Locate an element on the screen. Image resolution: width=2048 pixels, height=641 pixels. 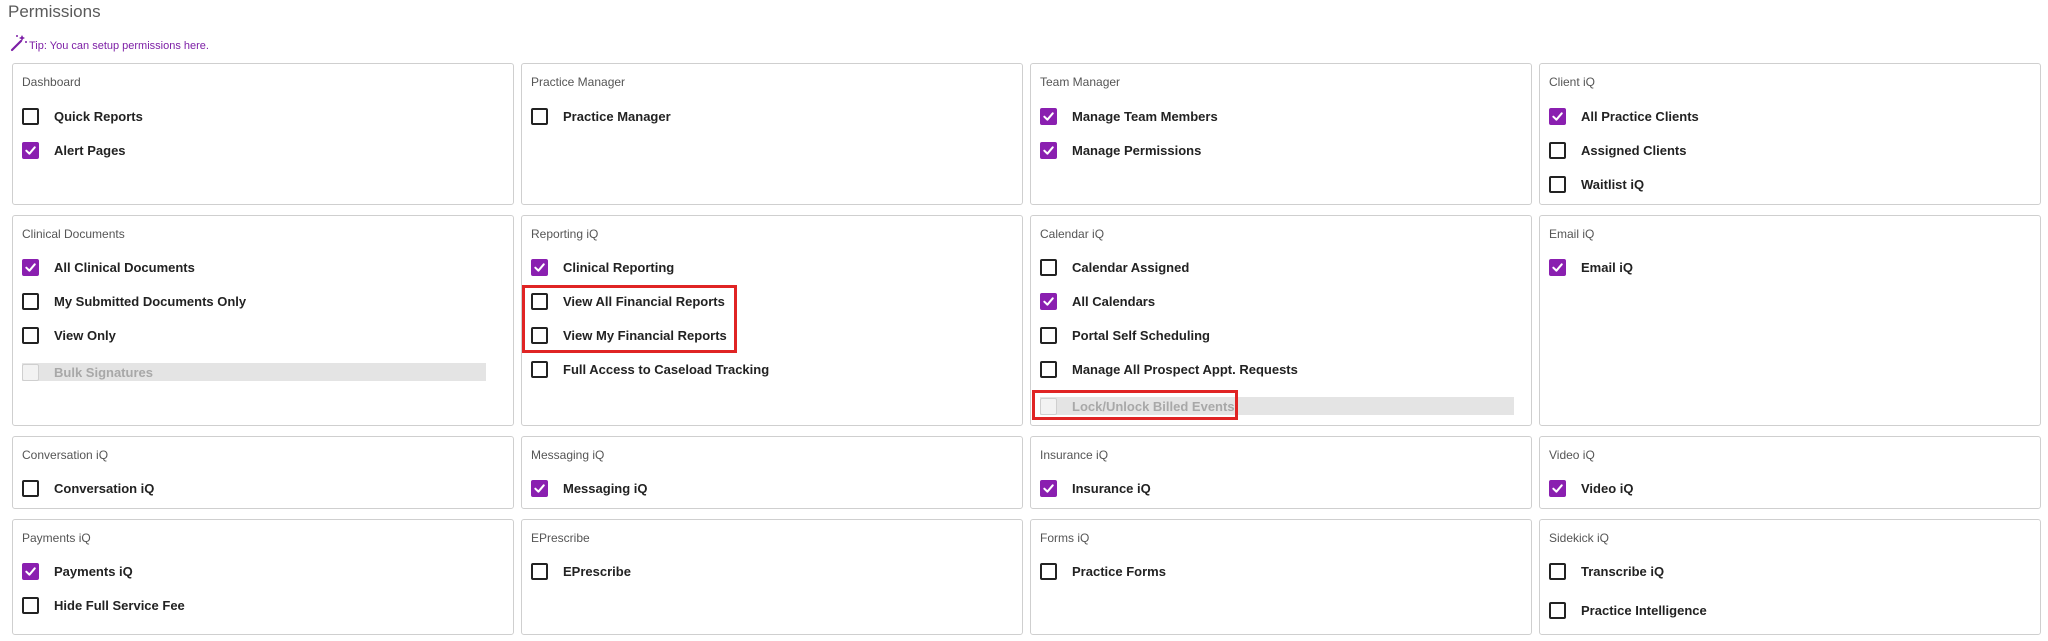
permission-label: Waitlist iQ is located at coordinates (1613, 184).